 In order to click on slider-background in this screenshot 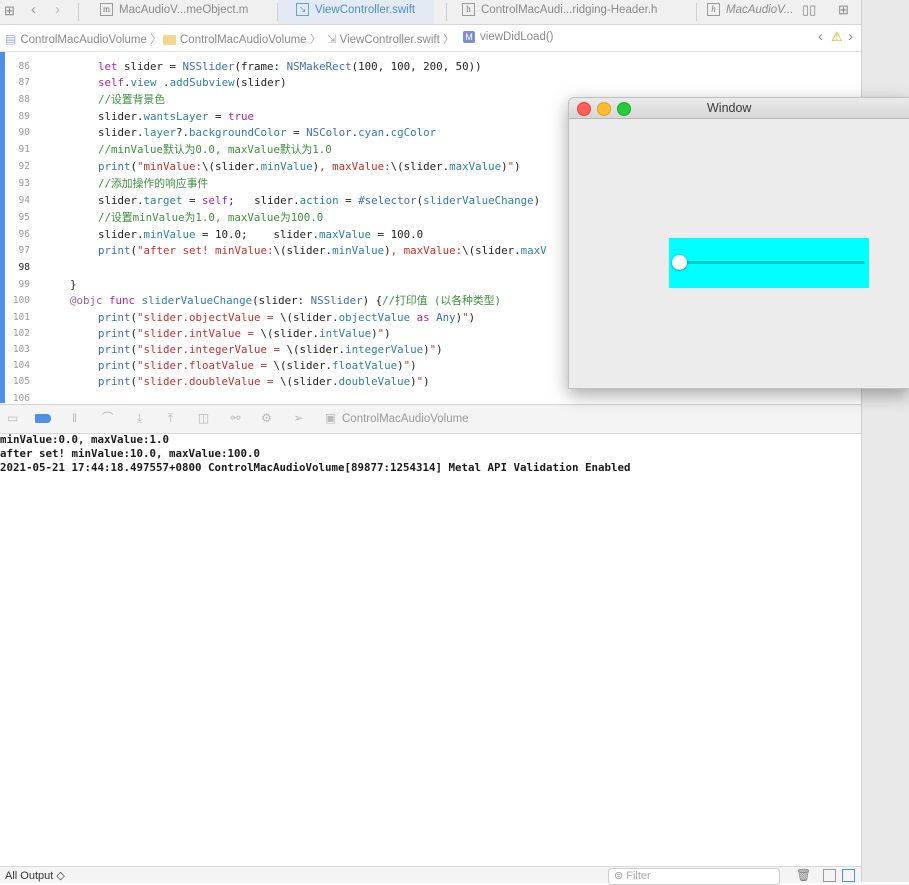, I will do `click(769, 263)`.